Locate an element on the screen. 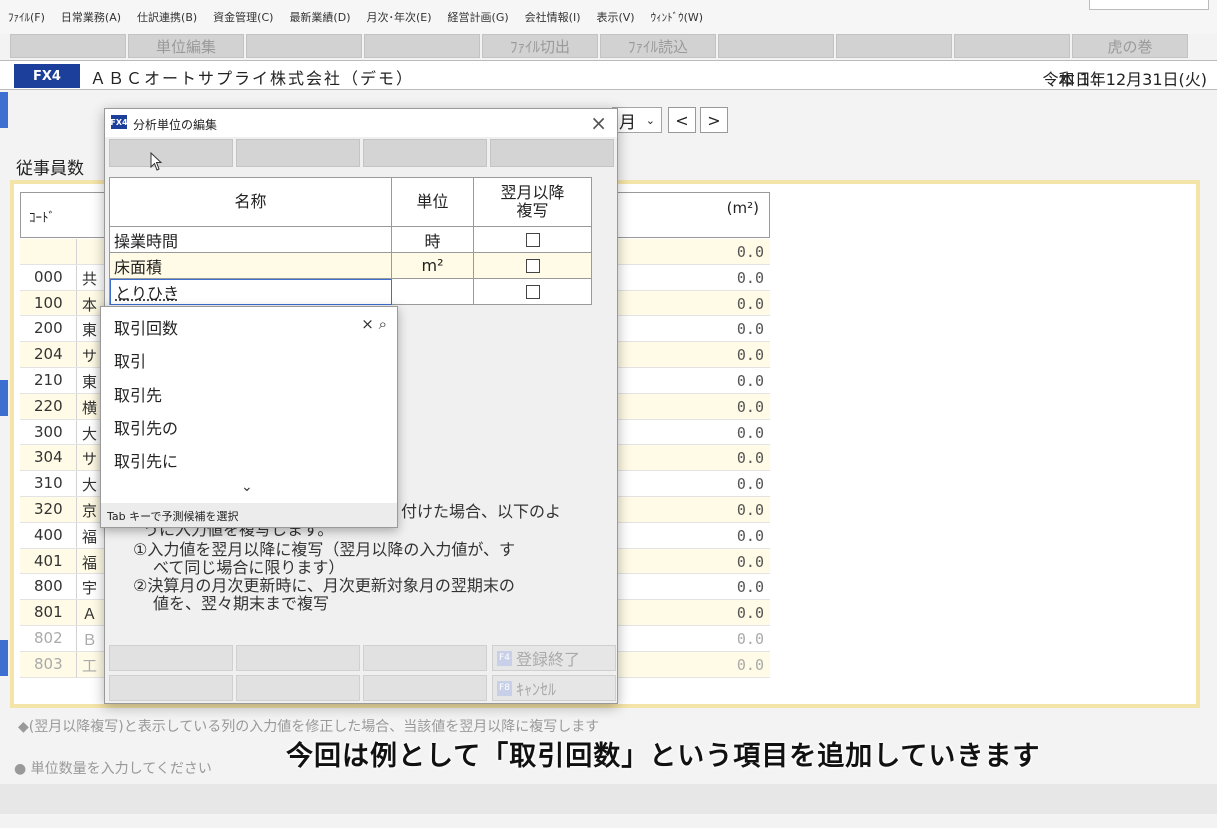 The height and width of the screenshot is (828, 1217). function-key-bar: 単位編集 ﾌｧｲﾙ切出 ﾌｧｲﾙ読込 虎の巻 is located at coordinates (608, 46).